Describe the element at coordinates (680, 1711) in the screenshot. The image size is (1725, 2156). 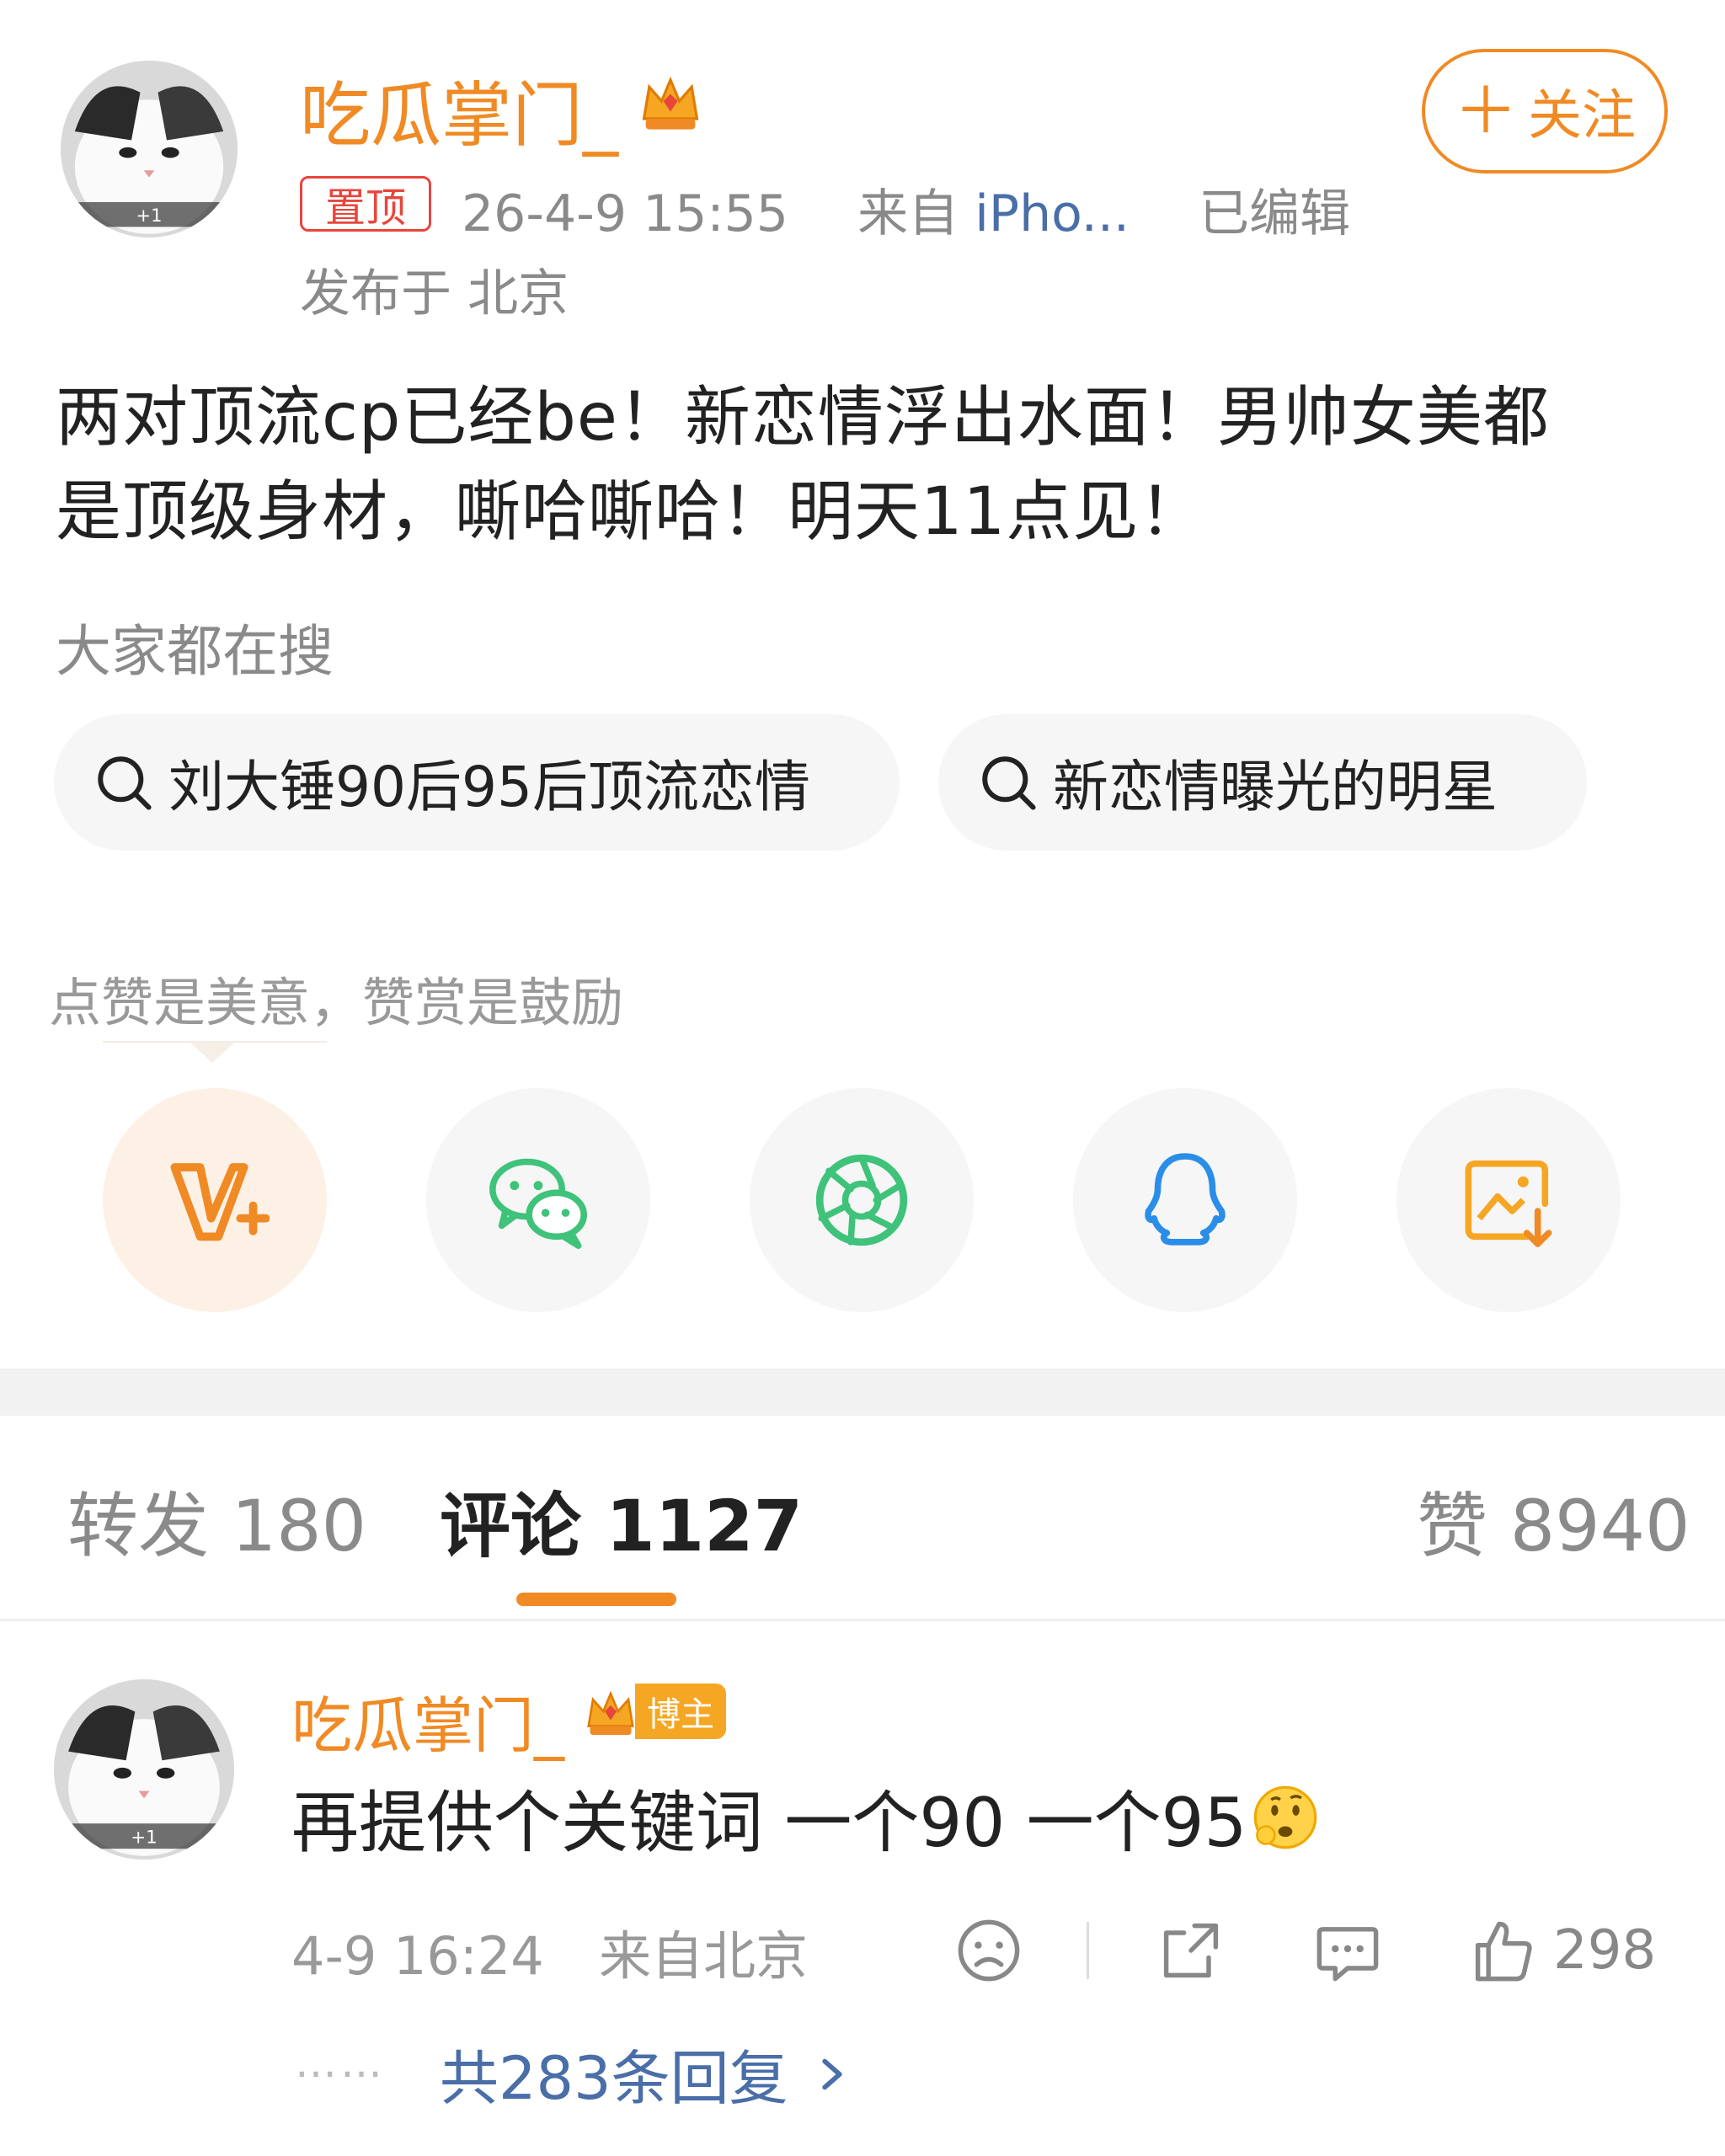
I see `blogger-badge-label: 博主` at that location.